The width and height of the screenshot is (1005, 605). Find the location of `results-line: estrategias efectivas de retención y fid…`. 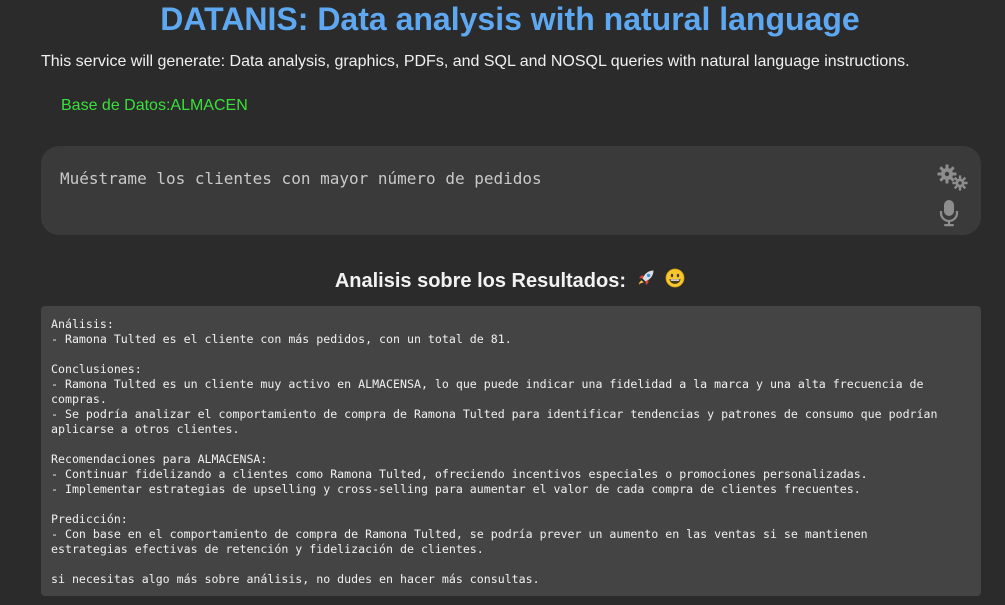

results-line: estrategias efectivas de retención y fid… is located at coordinates (267, 549).